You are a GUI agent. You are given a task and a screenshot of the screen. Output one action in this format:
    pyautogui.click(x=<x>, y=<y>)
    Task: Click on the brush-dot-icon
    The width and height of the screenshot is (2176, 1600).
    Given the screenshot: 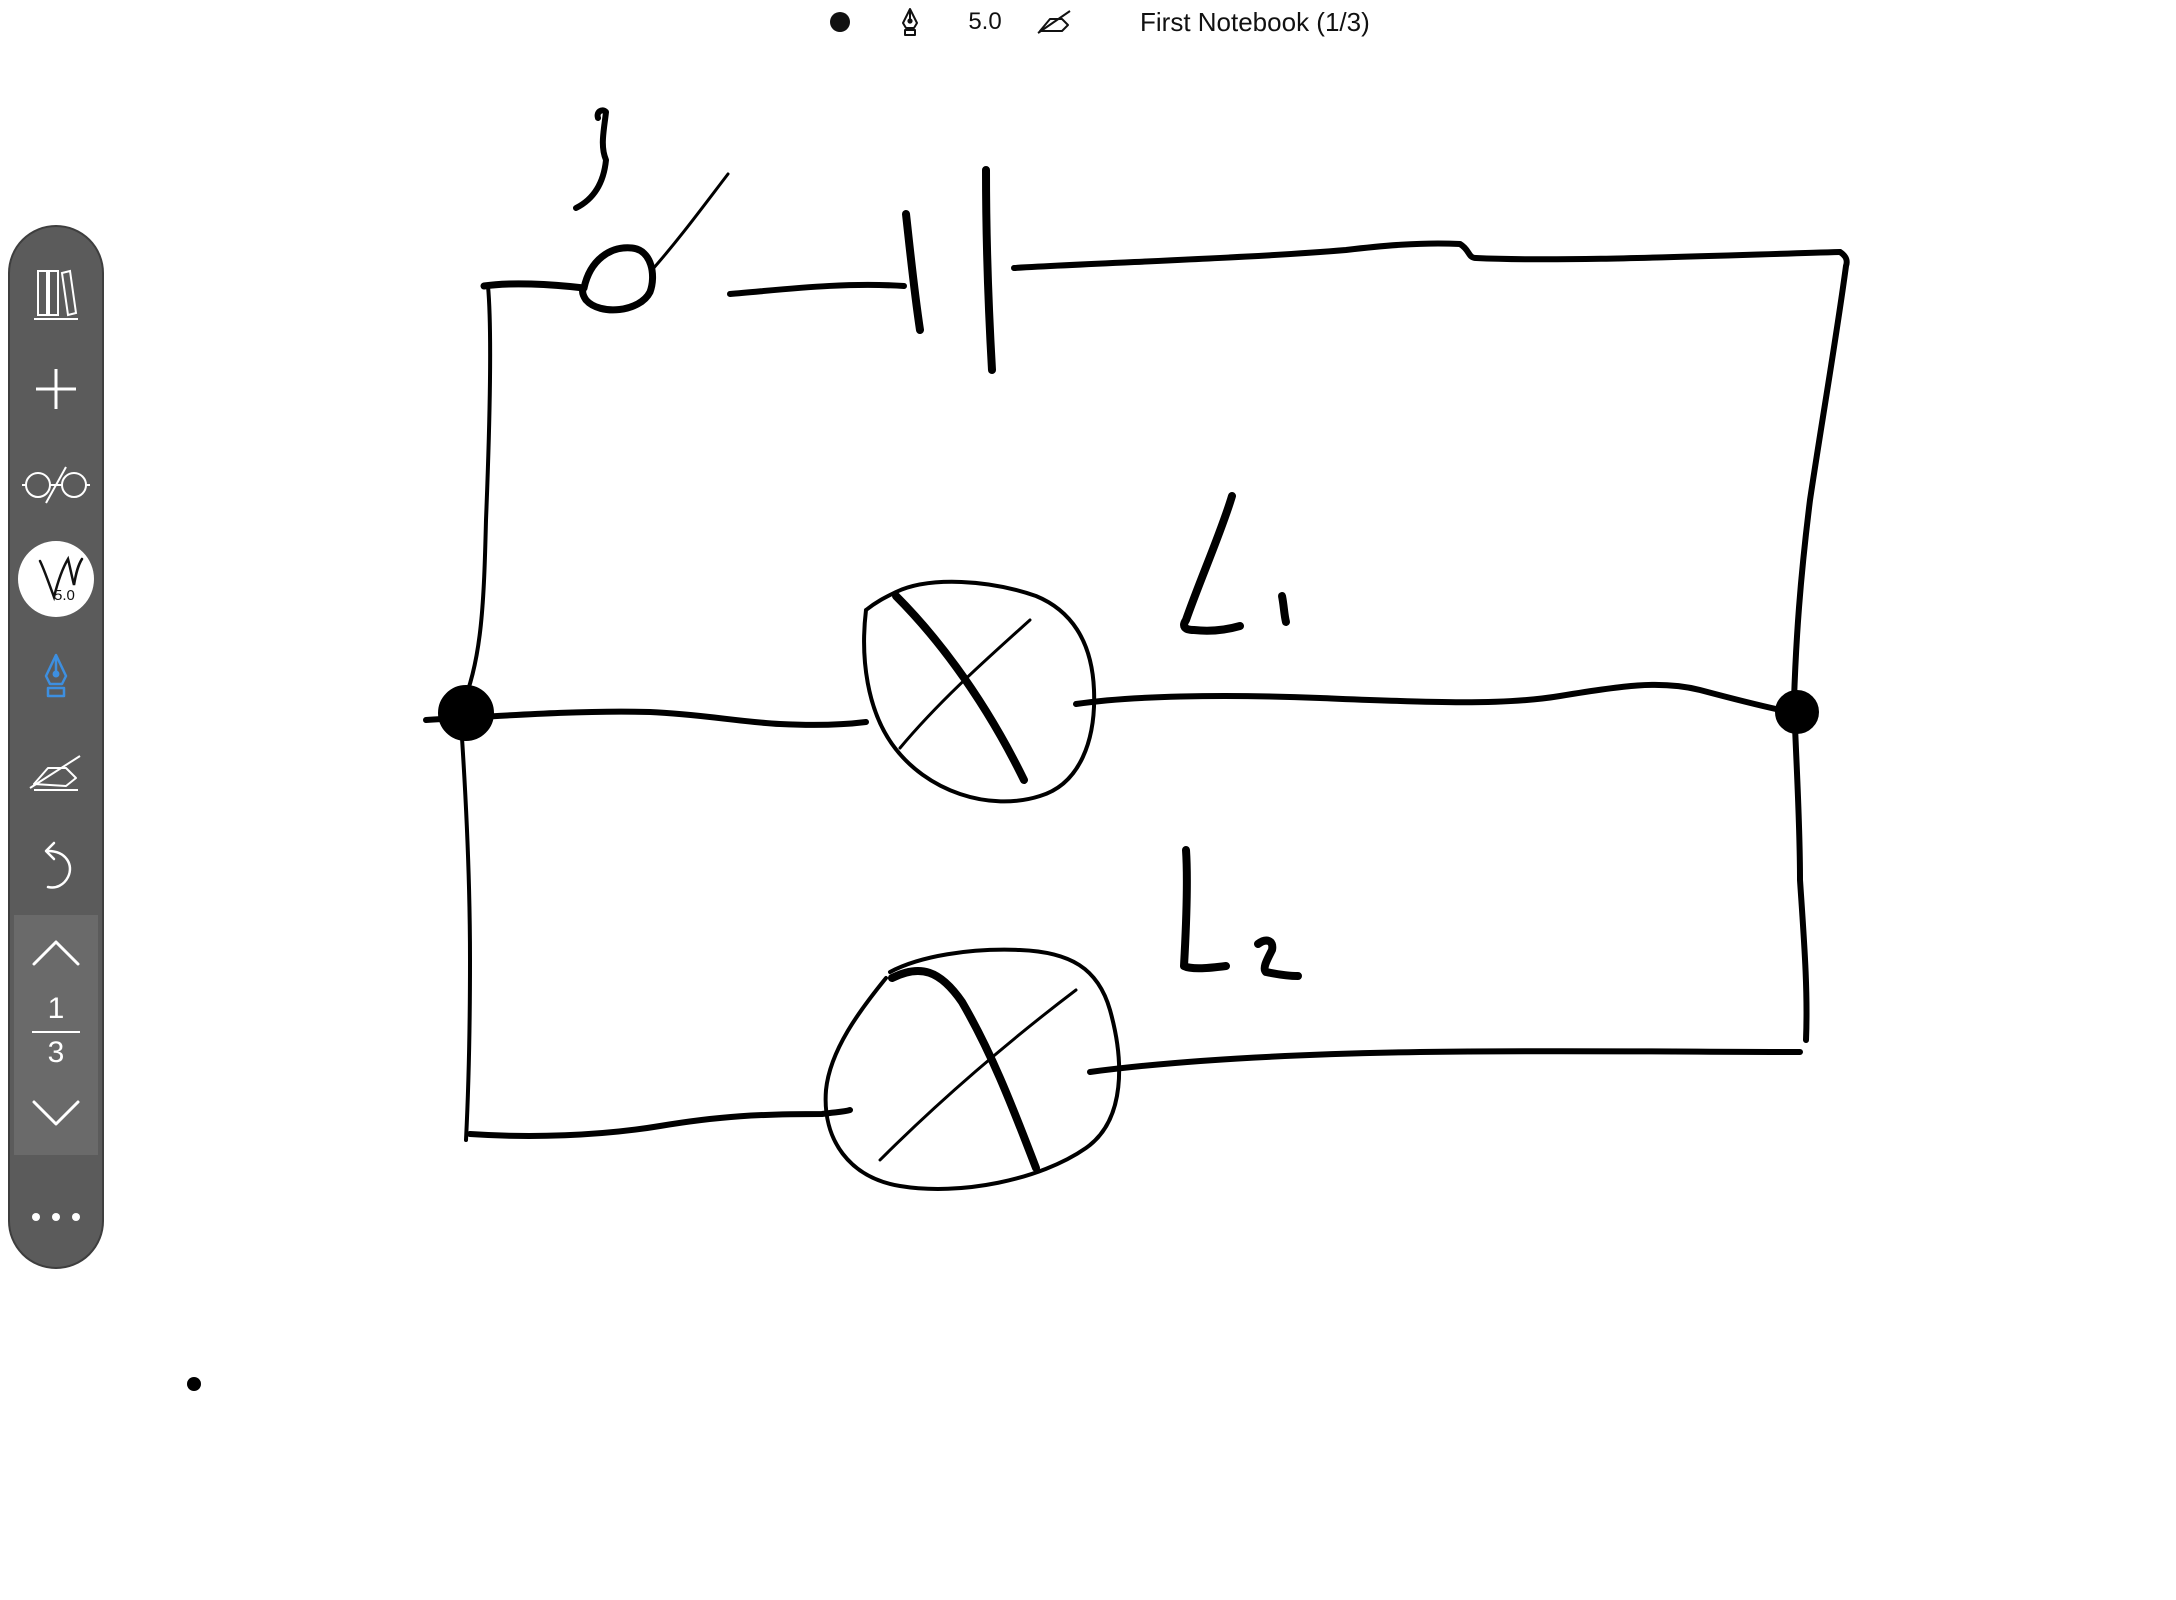 What is the action you would take?
    pyautogui.click(x=840, y=22)
    